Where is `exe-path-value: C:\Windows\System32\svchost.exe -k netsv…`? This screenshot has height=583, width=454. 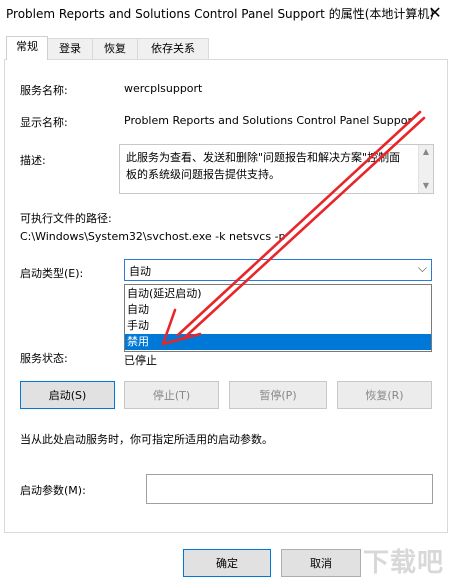
exe-path-value: C:\Windows\System32\svchost.exe -k netsv… is located at coordinates (153, 236).